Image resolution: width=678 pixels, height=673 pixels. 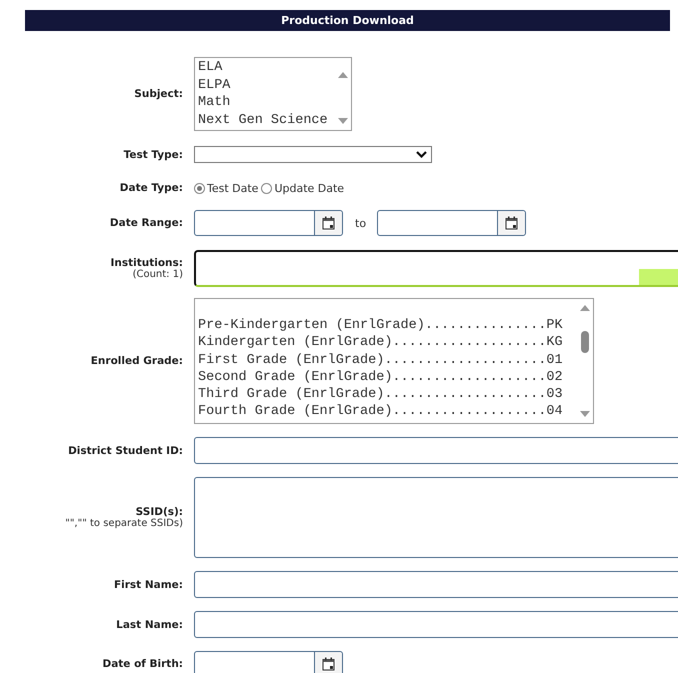 I want to click on field-label: Subject:, so click(x=158, y=94).